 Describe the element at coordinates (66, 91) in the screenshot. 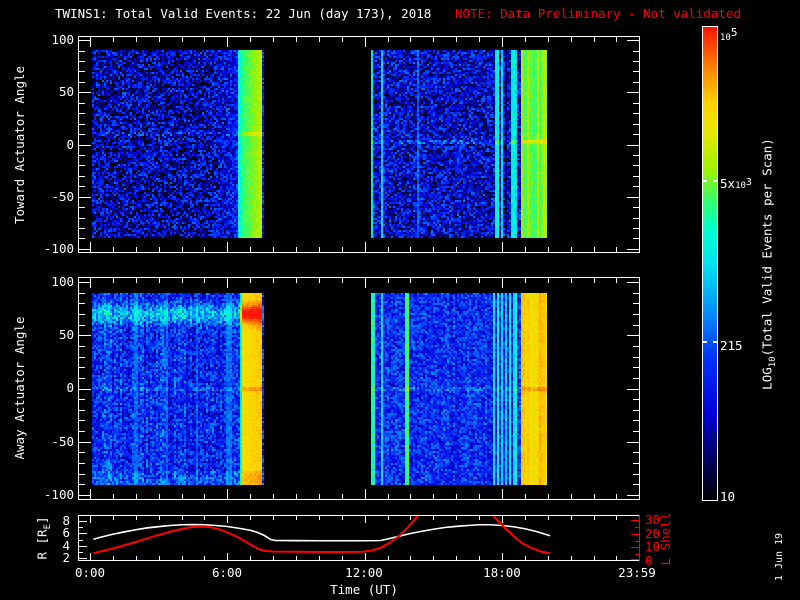

I see `toward-ytick-50: 50` at that location.